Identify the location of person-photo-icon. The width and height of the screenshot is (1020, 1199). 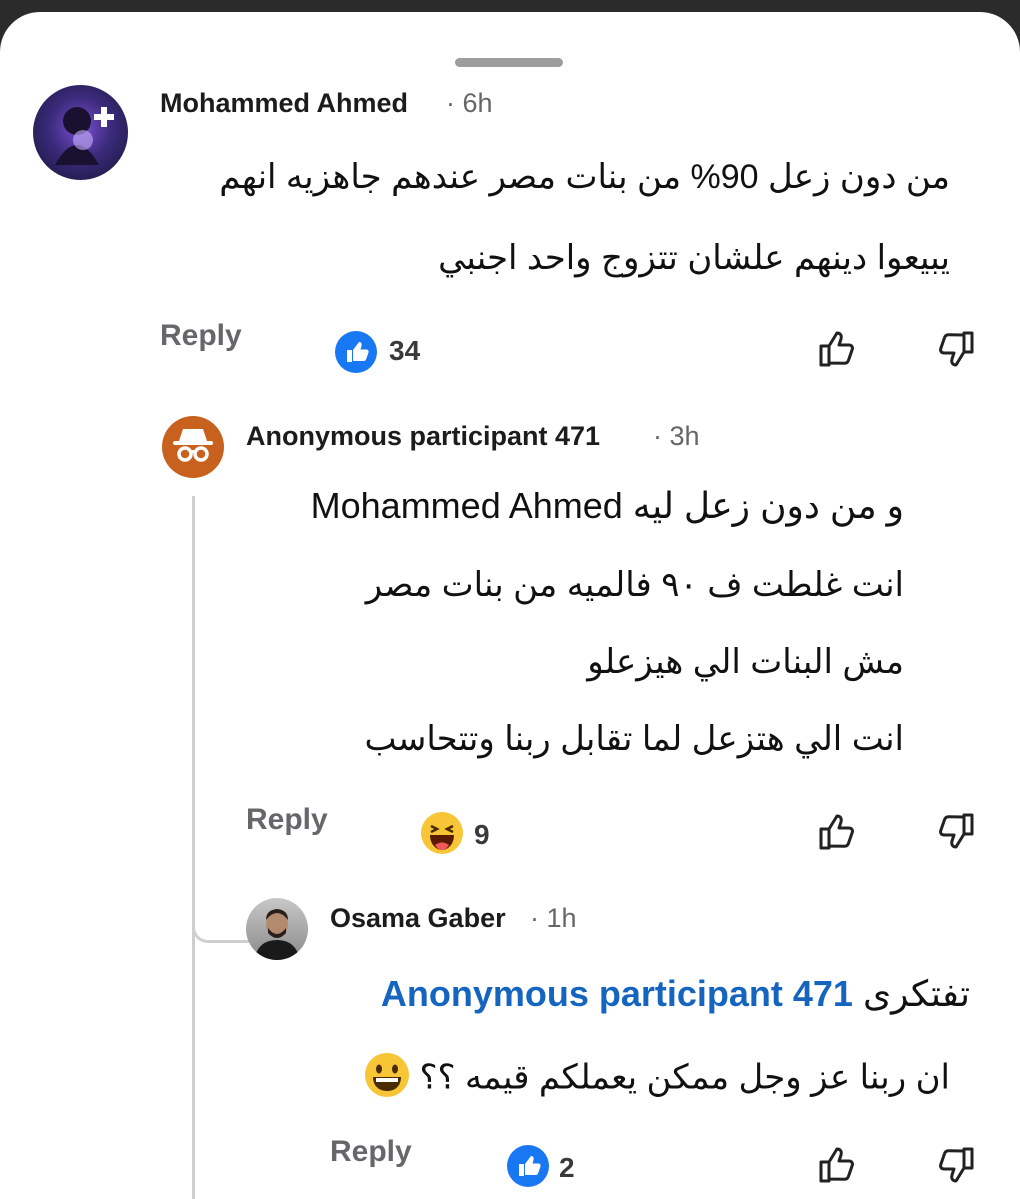
(277, 934).